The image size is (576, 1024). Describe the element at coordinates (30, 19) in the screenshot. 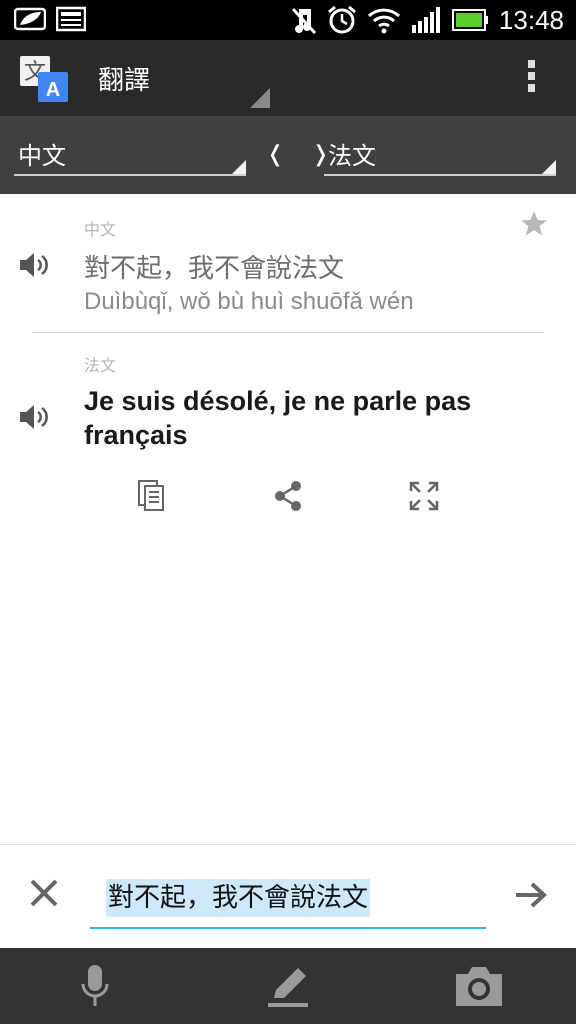

I see `leaf-notification-icon` at that location.